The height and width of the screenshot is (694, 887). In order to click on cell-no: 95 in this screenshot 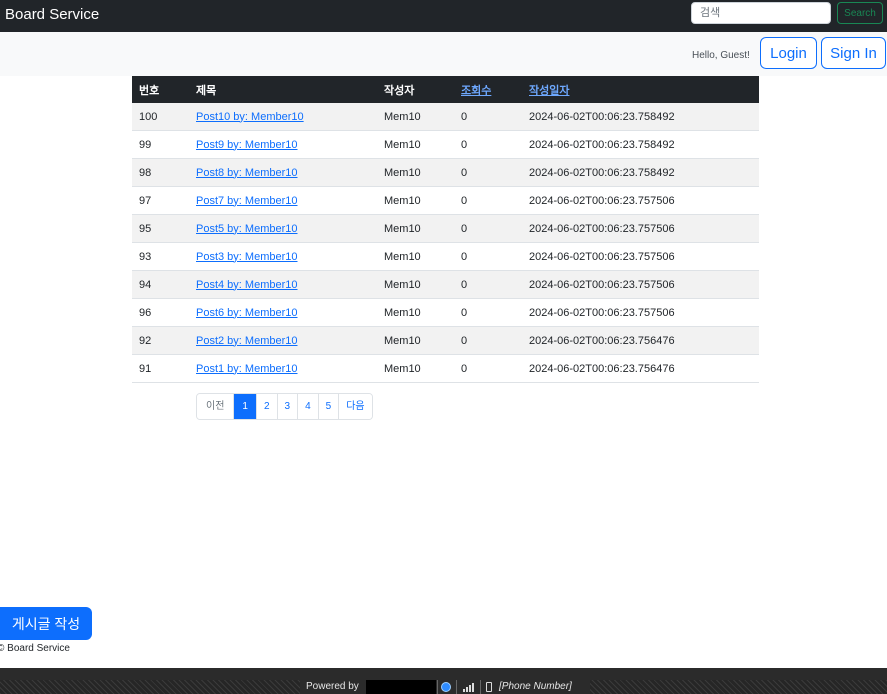, I will do `click(160, 228)`.